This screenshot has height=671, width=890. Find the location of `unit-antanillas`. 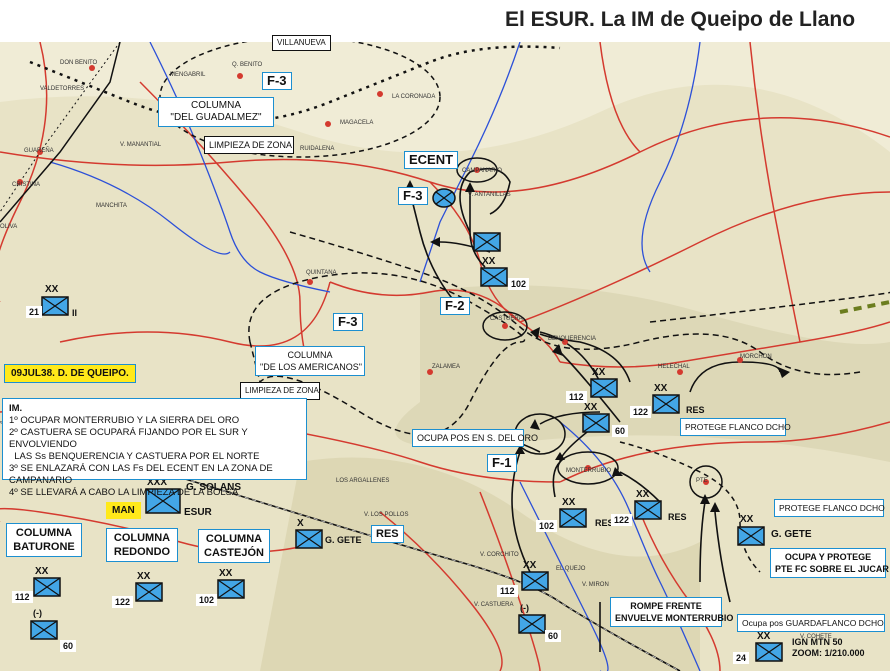

unit-antanillas is located at coordinates (487, 242).